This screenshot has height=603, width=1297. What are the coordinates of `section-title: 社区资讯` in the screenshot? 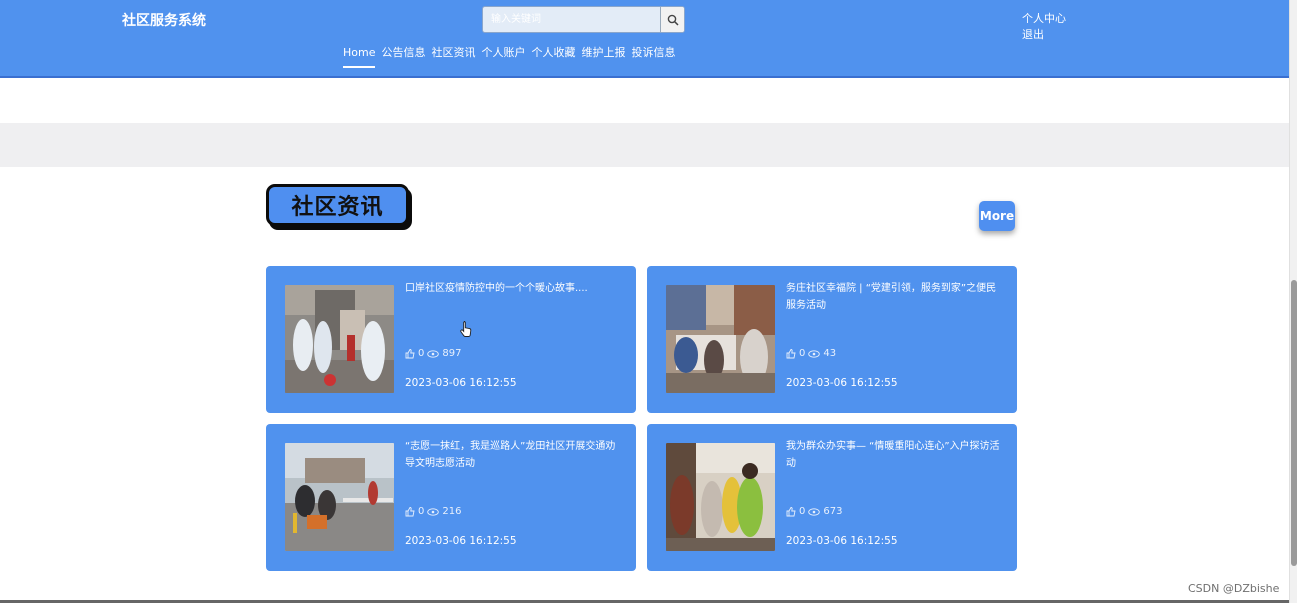 It's located at (339, 207).